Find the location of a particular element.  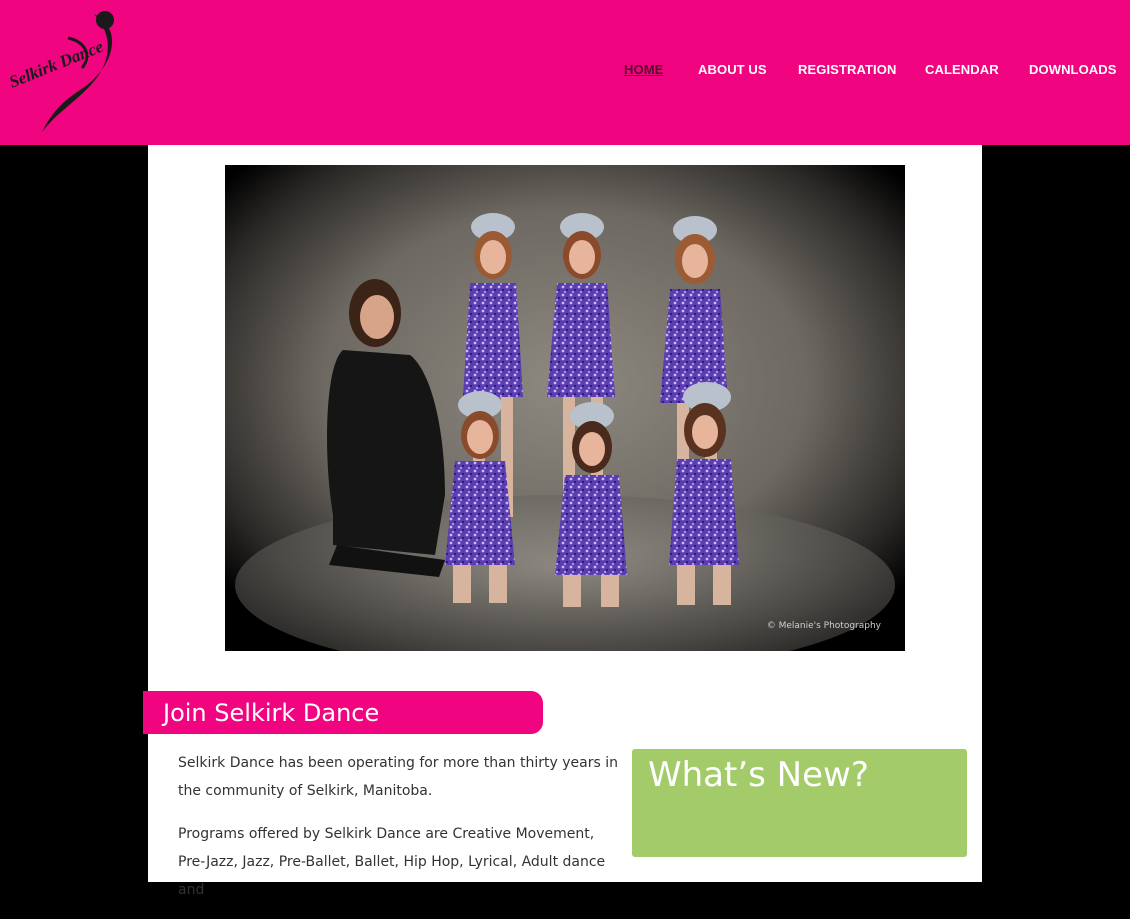

photo-credit: © Melanie's Photography is located at coordinates (823, 626).